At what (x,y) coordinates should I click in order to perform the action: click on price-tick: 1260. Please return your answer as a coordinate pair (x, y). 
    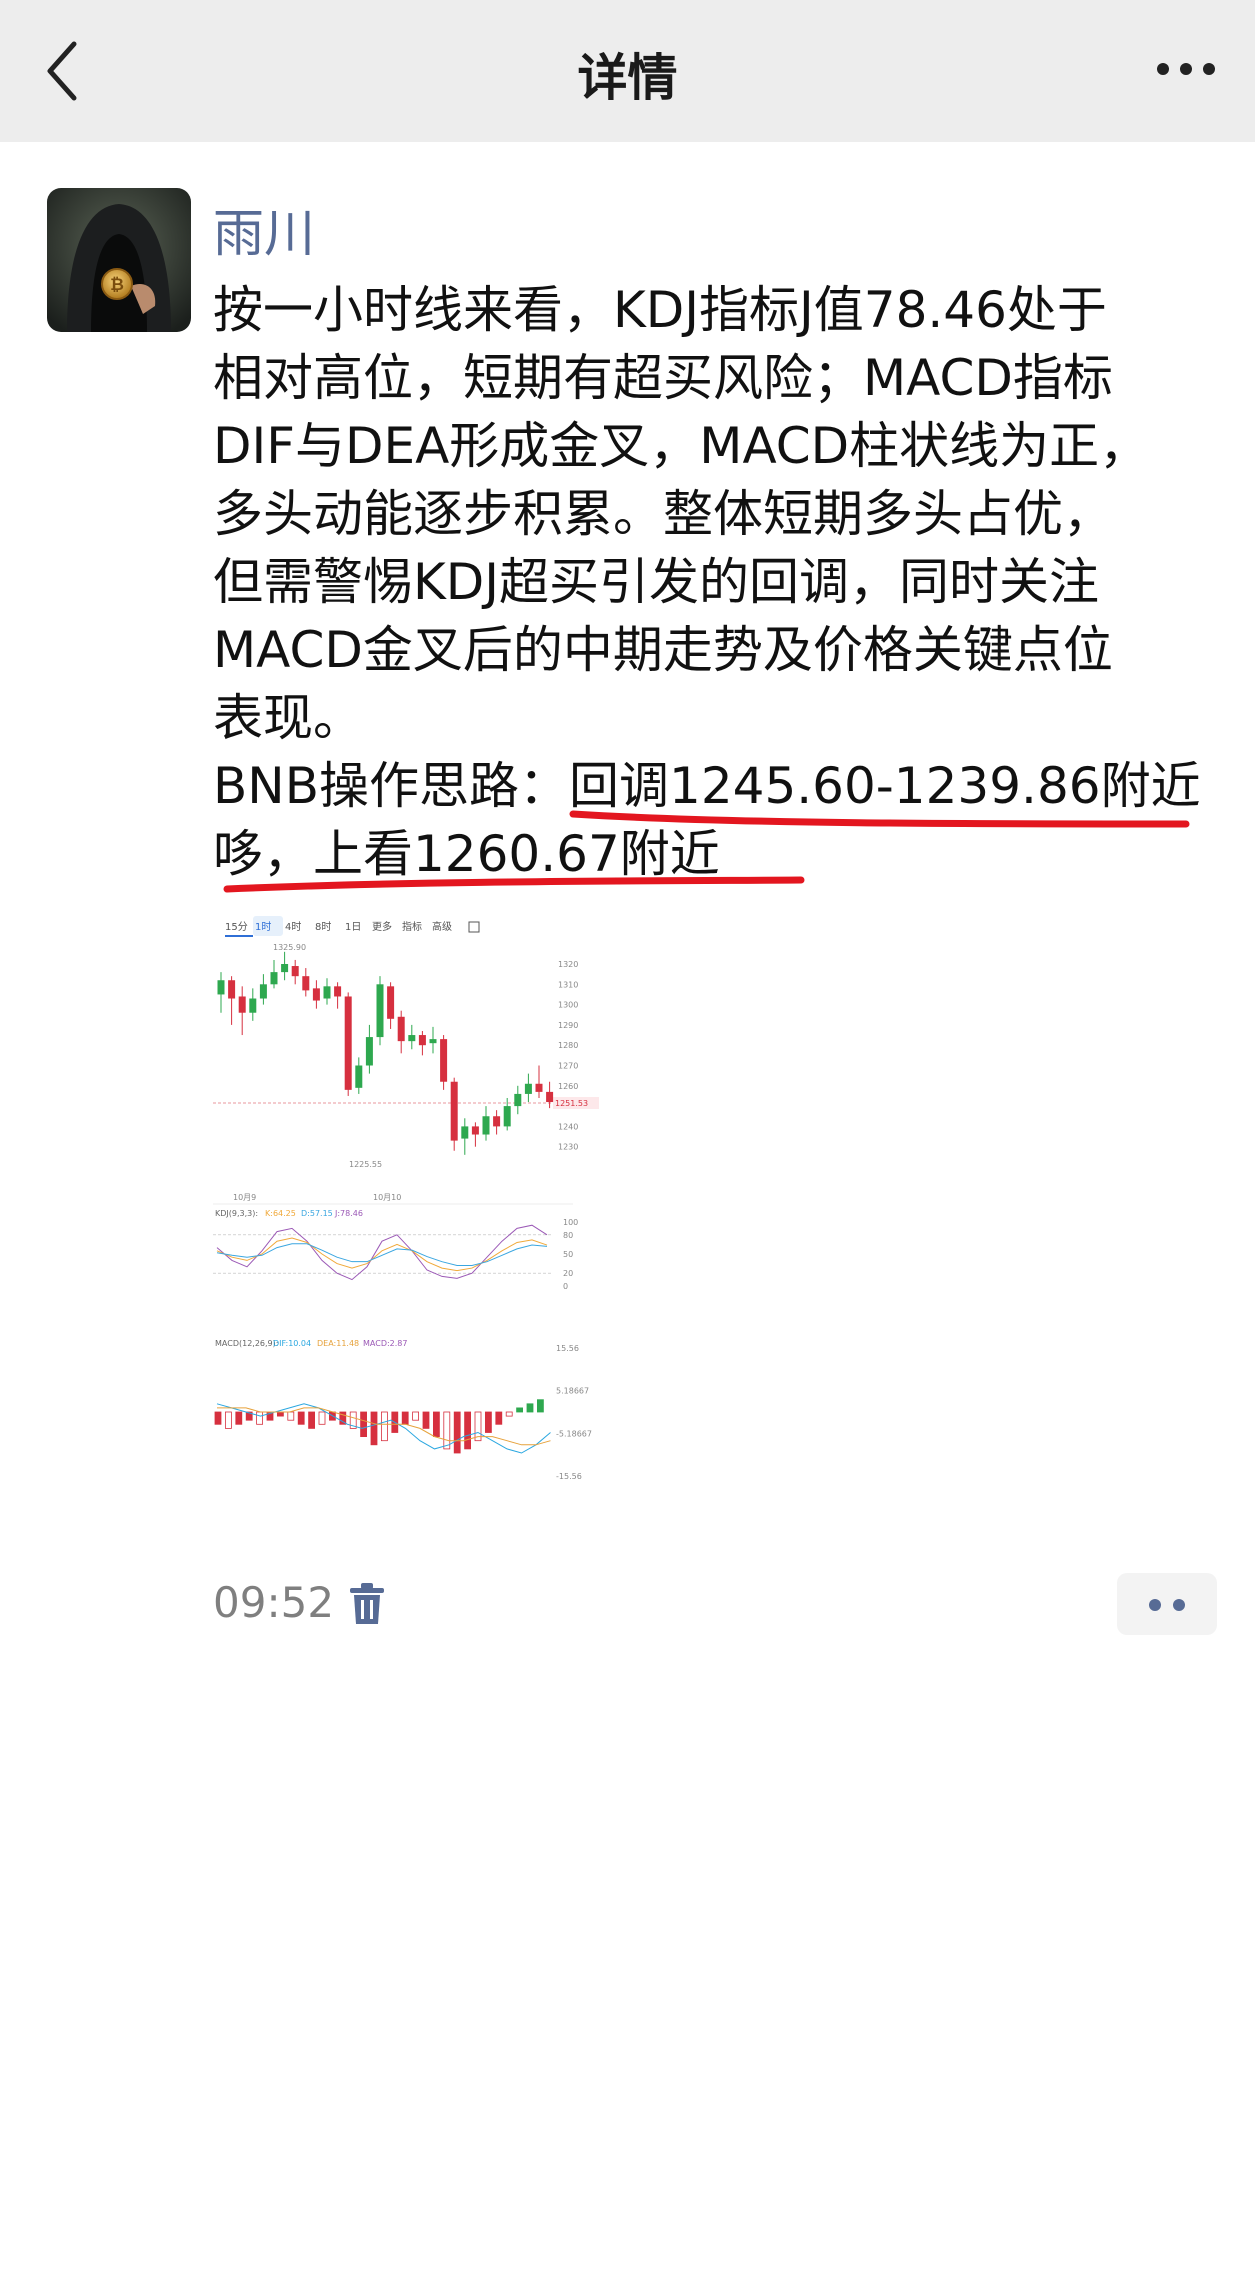
    Looking at the image, I should click on (568, 1086).